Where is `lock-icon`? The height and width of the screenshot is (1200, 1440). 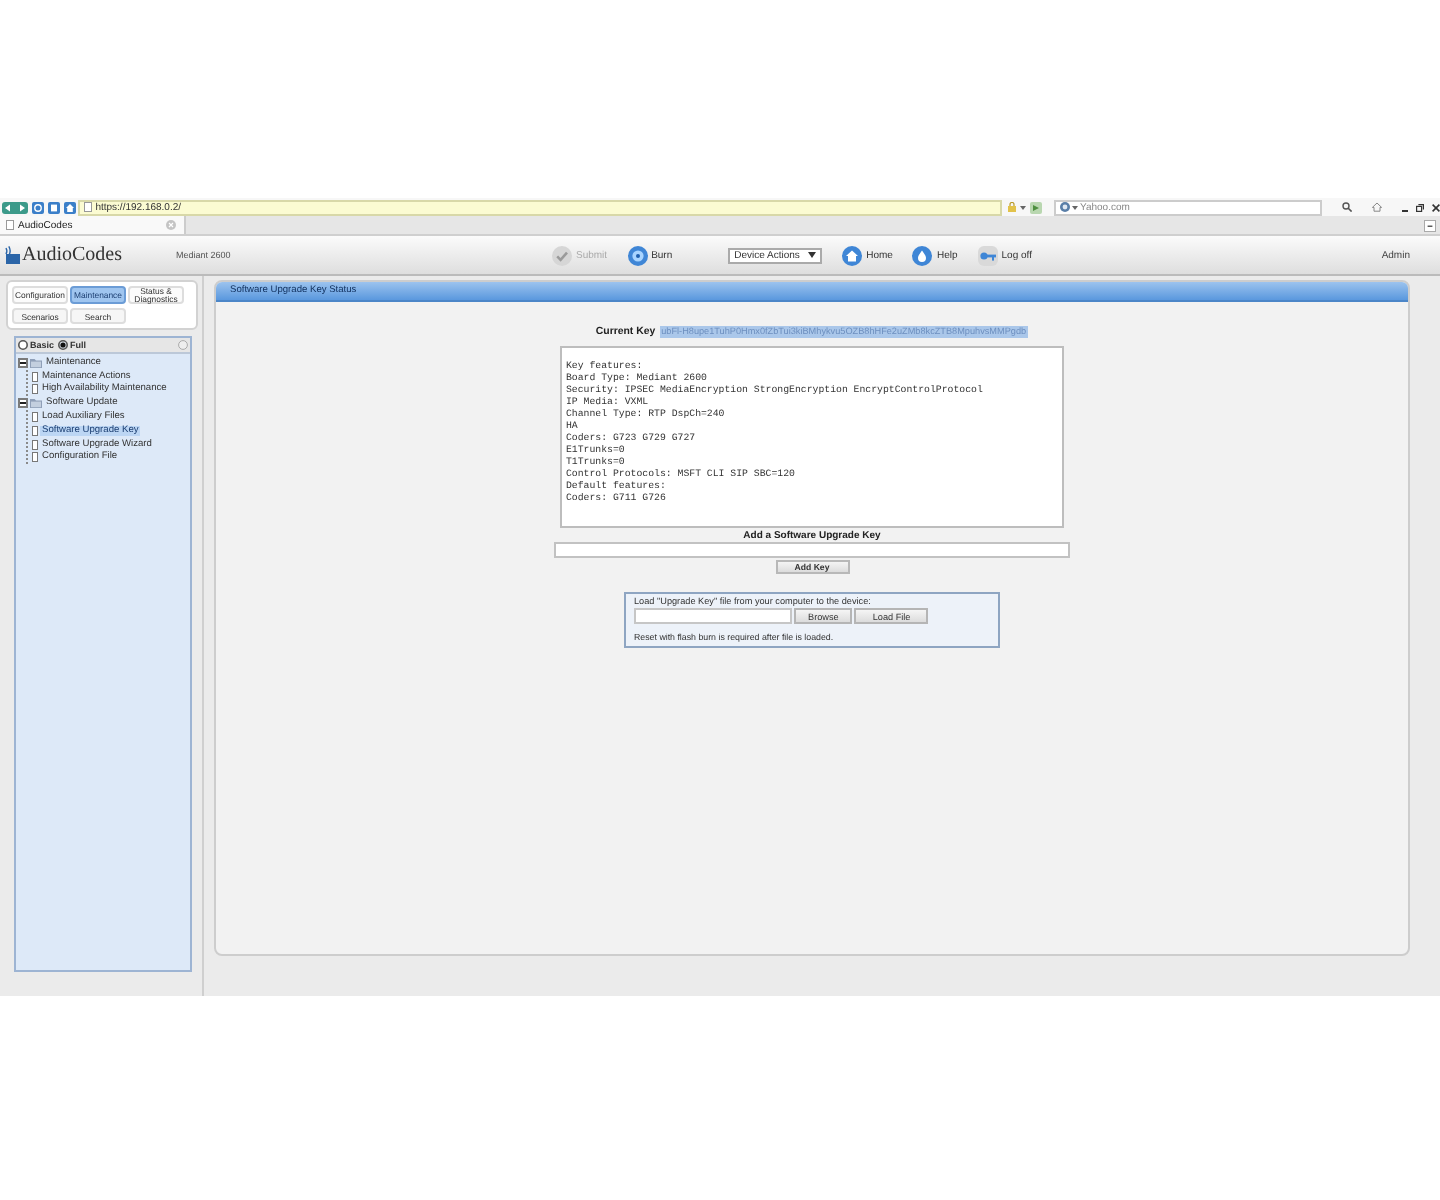
lock-icon is located at coordinates (1012, 207).